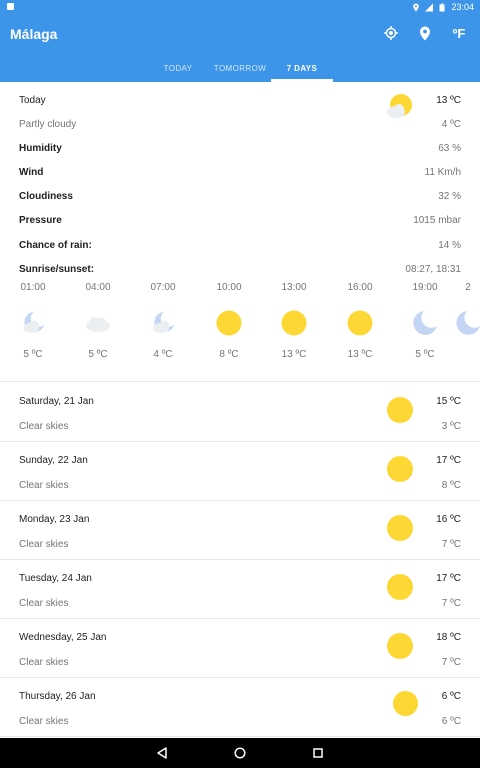 The height and width of the screenshot is (768, 480). What do you see at coordinates (391, 33) in the screenshot?
I see `locate-button` at bounding box center [391, 33].